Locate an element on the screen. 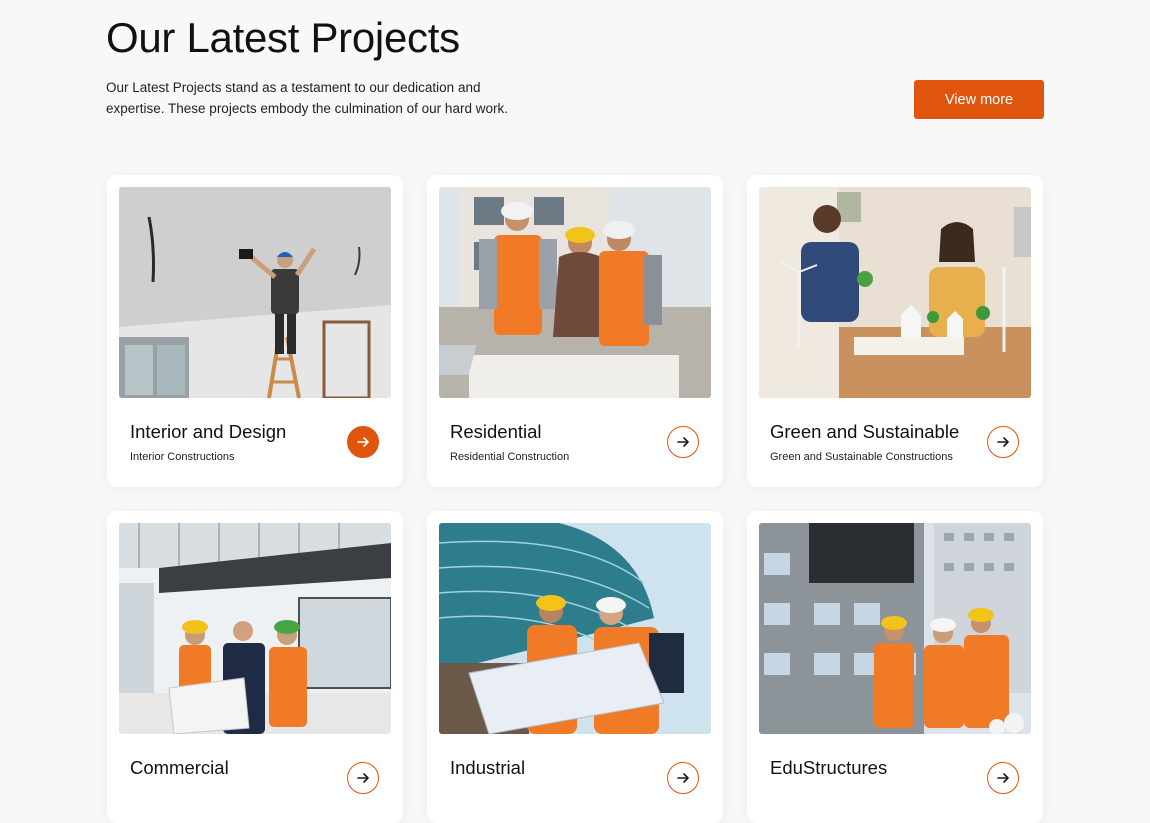 This screenshot has width=1150, height=823. card-title: EduStructures is located at coordinates (829, 767).